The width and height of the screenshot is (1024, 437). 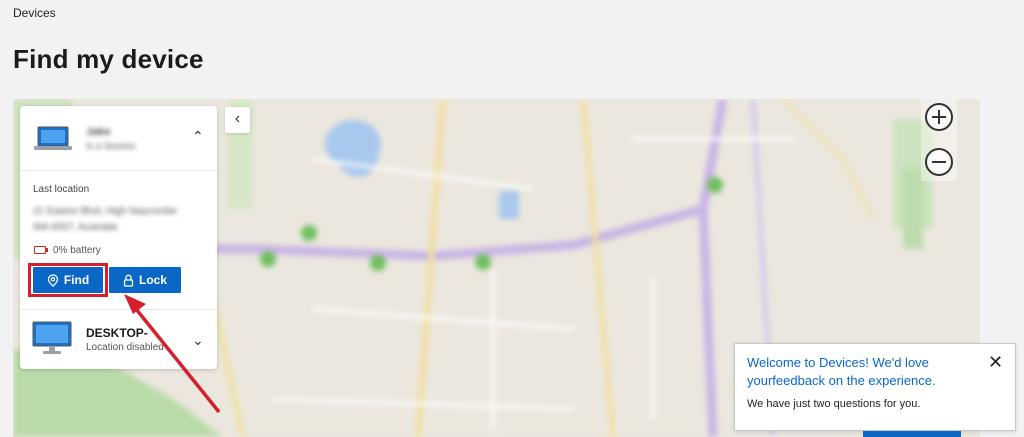 I want to click on collapse-panel-button: ‹, so click(x=237, y=120).